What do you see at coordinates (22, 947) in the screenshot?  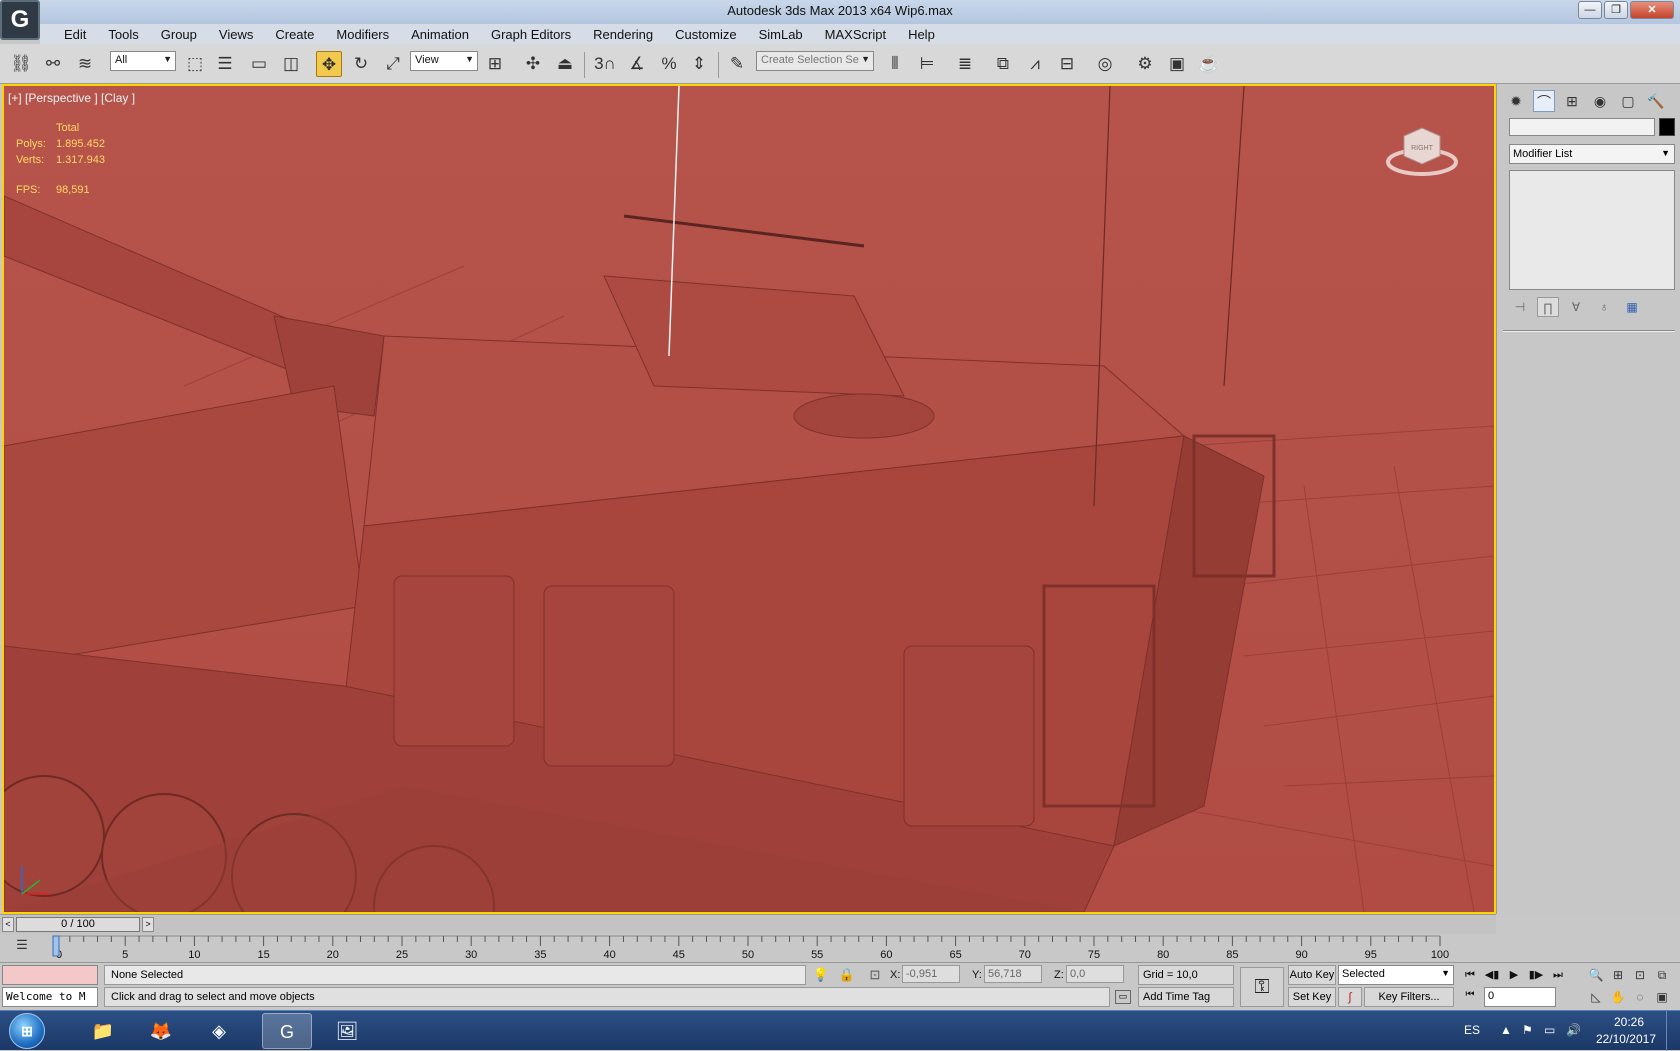 I see `mini-curve-editor-icon: ☰` at bounding box center [22, 947].